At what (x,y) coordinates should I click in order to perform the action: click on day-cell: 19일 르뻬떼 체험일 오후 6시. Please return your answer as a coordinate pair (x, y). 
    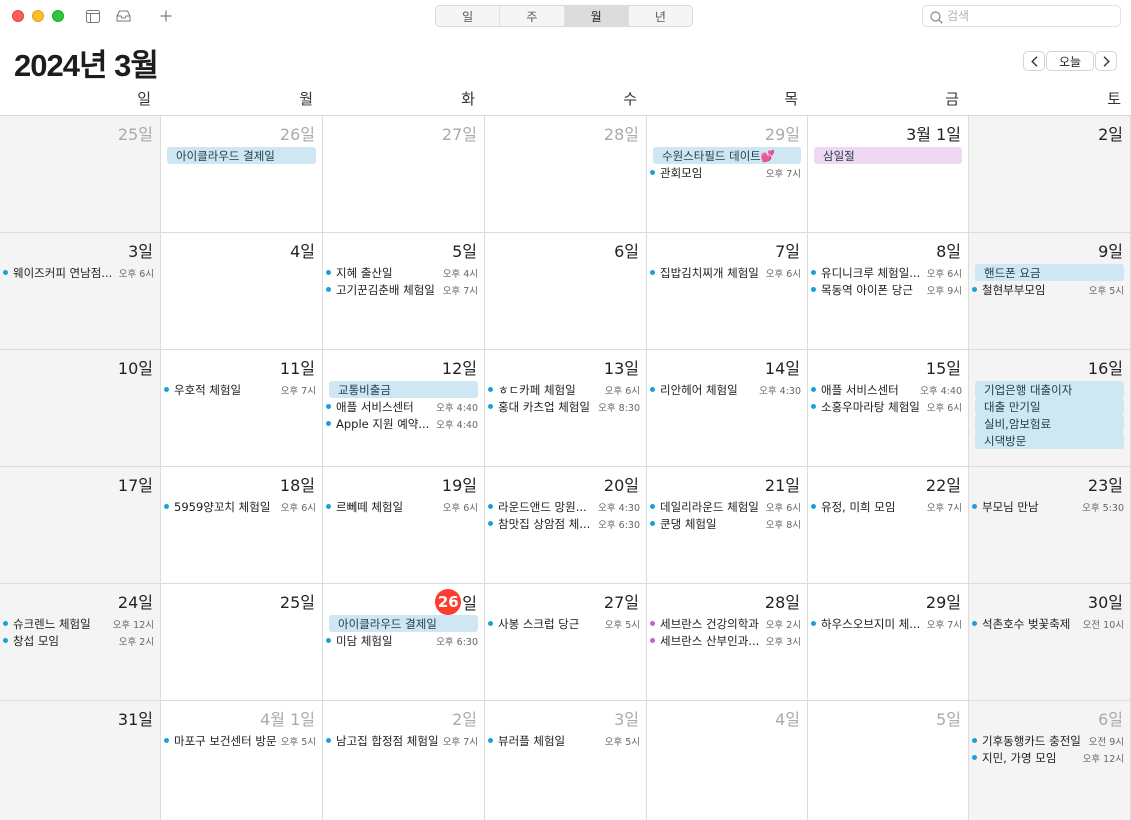
    Looking at the image, I should click on (404, 525).